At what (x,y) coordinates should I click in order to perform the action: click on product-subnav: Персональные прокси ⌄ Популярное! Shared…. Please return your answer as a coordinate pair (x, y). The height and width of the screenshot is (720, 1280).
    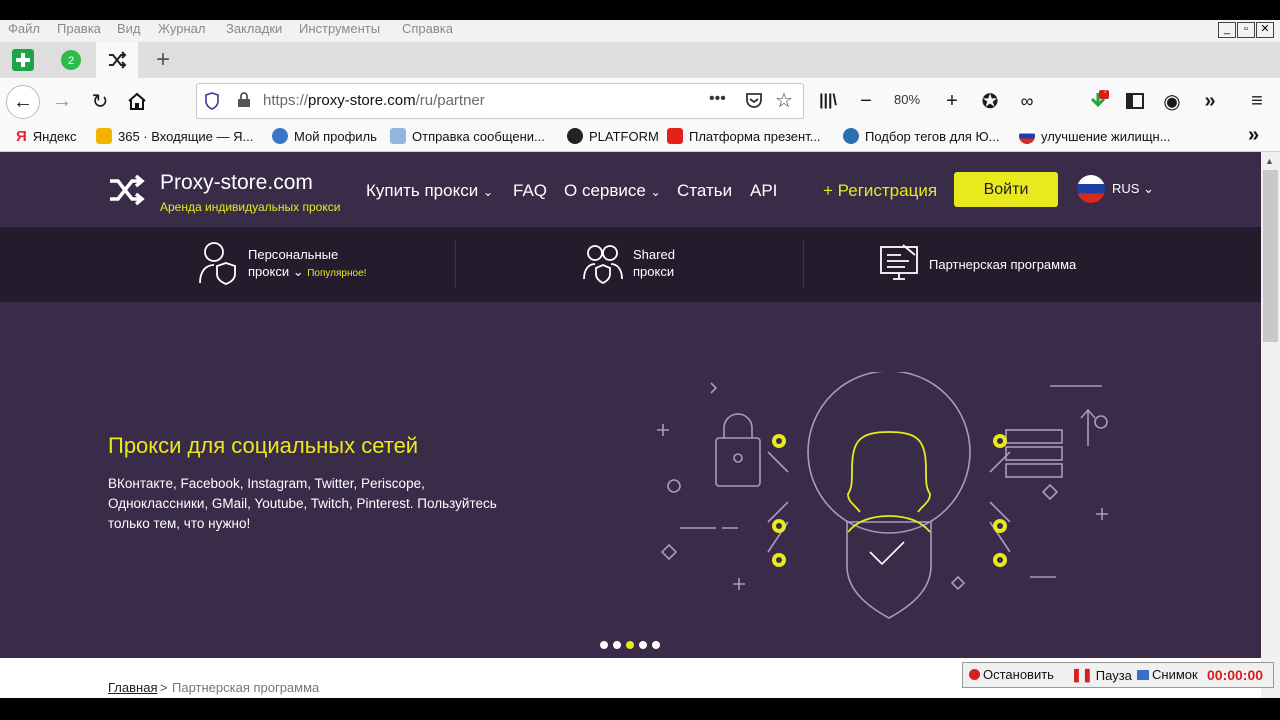
    Looking at the image, I should click on (630, 264).